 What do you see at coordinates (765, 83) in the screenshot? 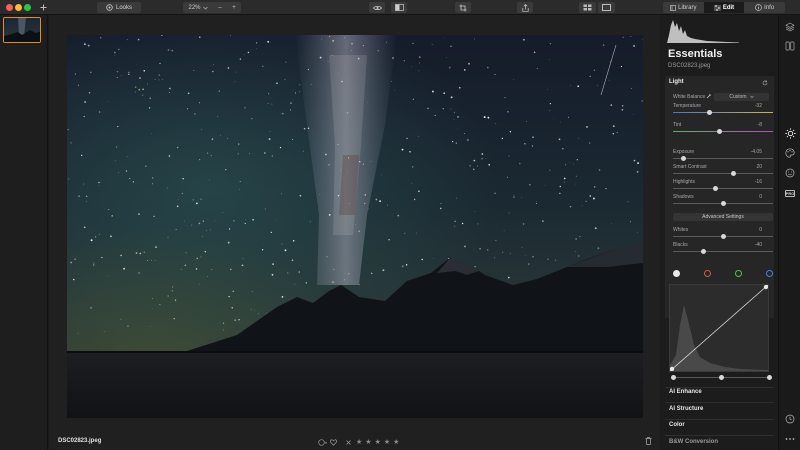
I see `reset-icon` at bounding box center [765, 83].